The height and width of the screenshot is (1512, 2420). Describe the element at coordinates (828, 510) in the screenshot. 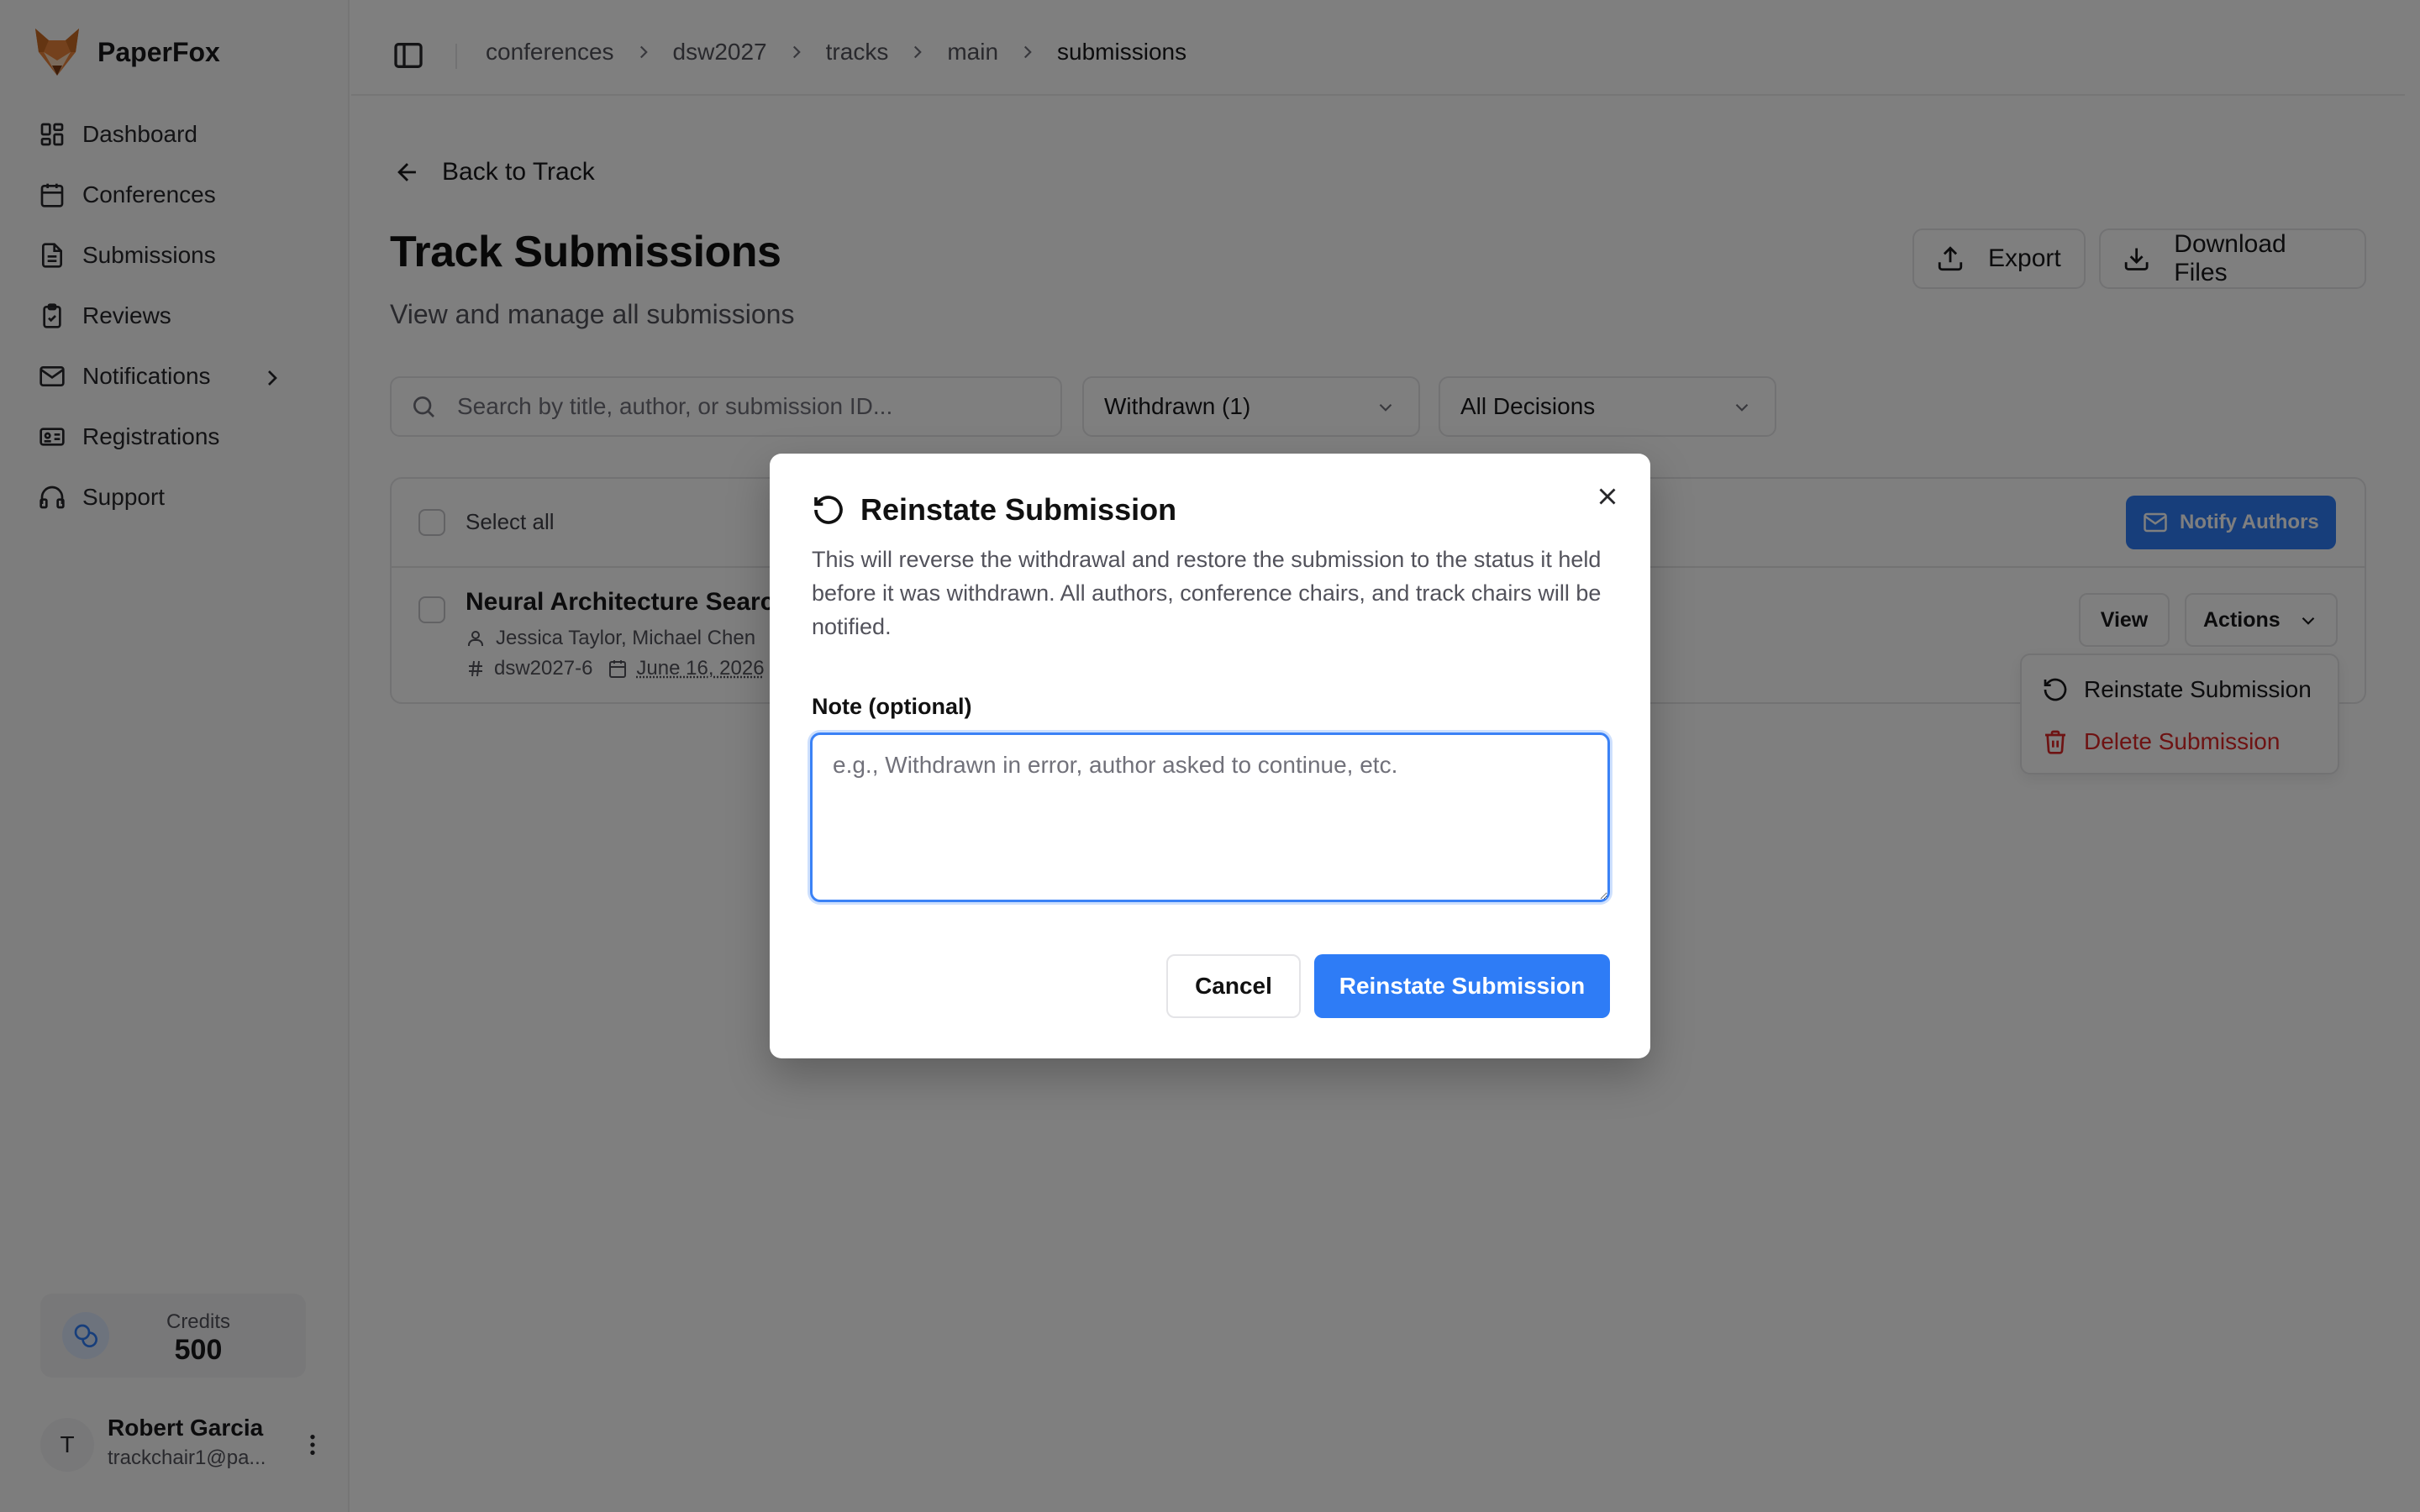

I see `rotate-ccw-icon` at that location.